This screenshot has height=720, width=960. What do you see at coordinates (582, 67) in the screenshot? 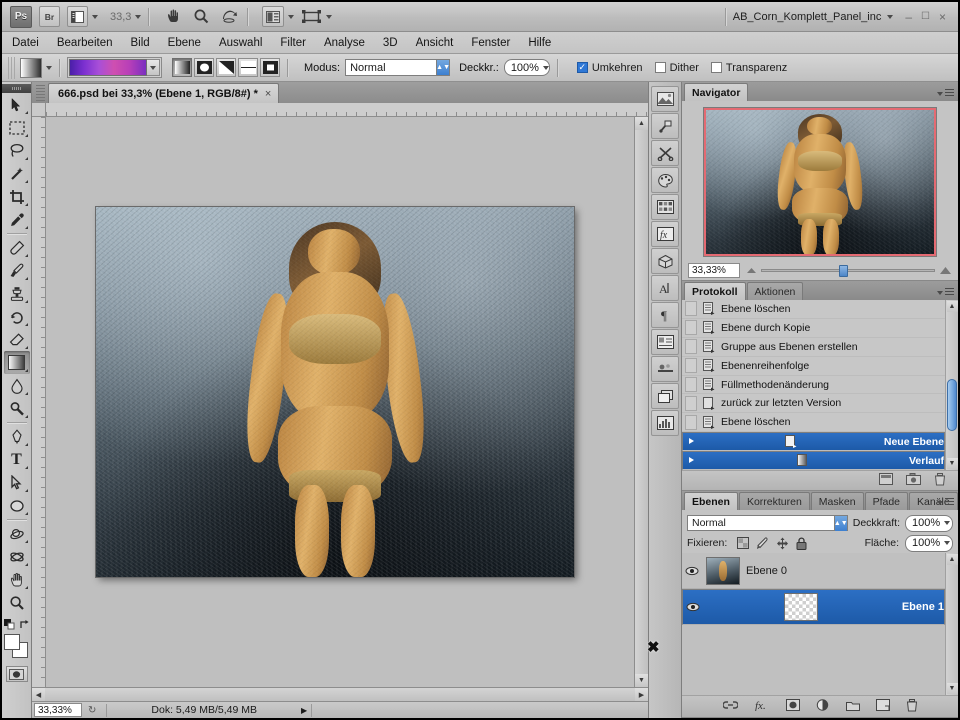
I see `umkehren-checkbox: ✓` at bounding box center [582, 67].